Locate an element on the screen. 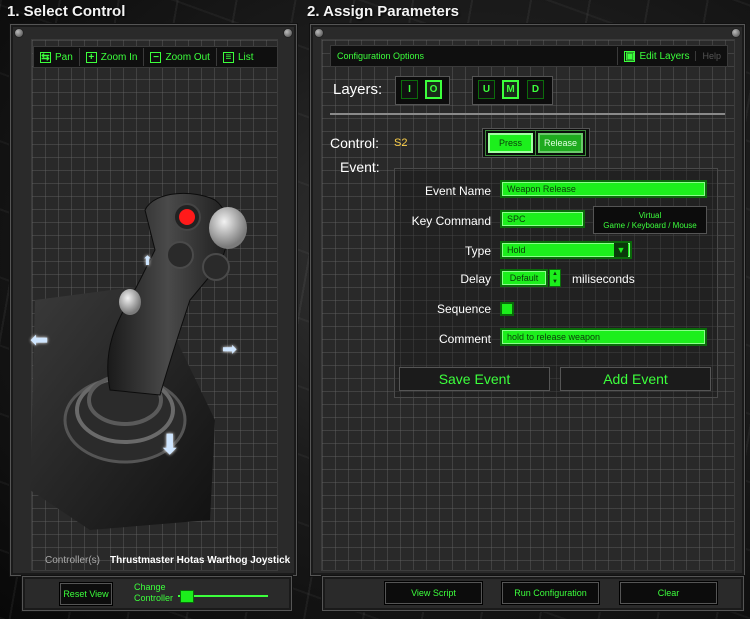 The height and width of the screenshot is (619, 750). reset-view-button: Reset View is located at coordinates (86, 594).